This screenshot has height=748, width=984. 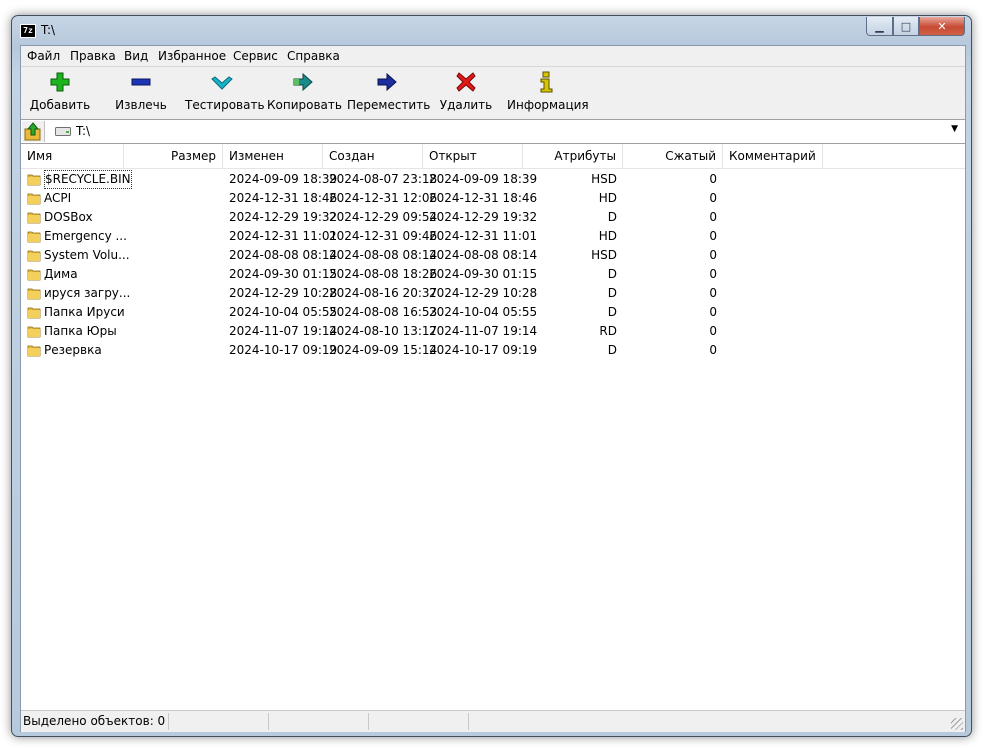 What do you see at coordinates (95, 721) in the screenshot?
I see `status-selected: Выделено объектов: 0` at bounding box center [95, 721].